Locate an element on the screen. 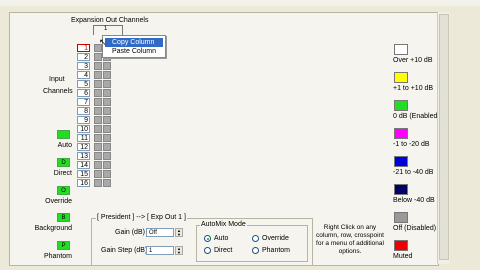 The height and width of the screenshot is (270, 480). input-channel-row-14: 14 is located at coordinates (83, 165).